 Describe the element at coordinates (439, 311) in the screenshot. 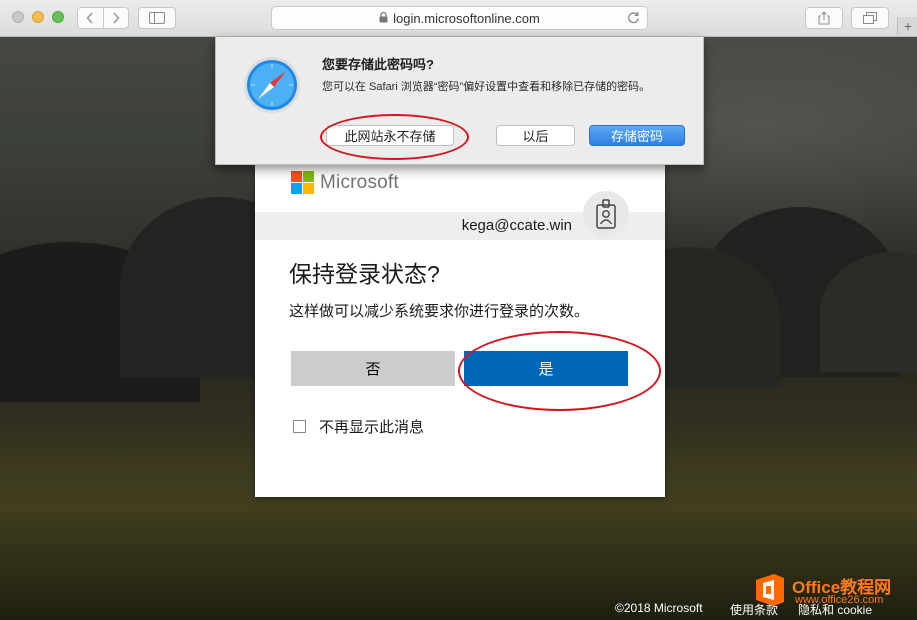

I see `page-description: 这样做可以减少系统要求你进行登录的次数。` at that location.